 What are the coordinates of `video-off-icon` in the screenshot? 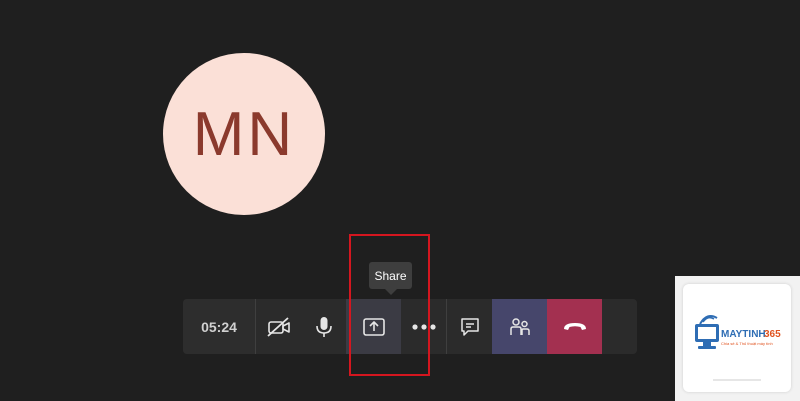 It's located at (278, 326).